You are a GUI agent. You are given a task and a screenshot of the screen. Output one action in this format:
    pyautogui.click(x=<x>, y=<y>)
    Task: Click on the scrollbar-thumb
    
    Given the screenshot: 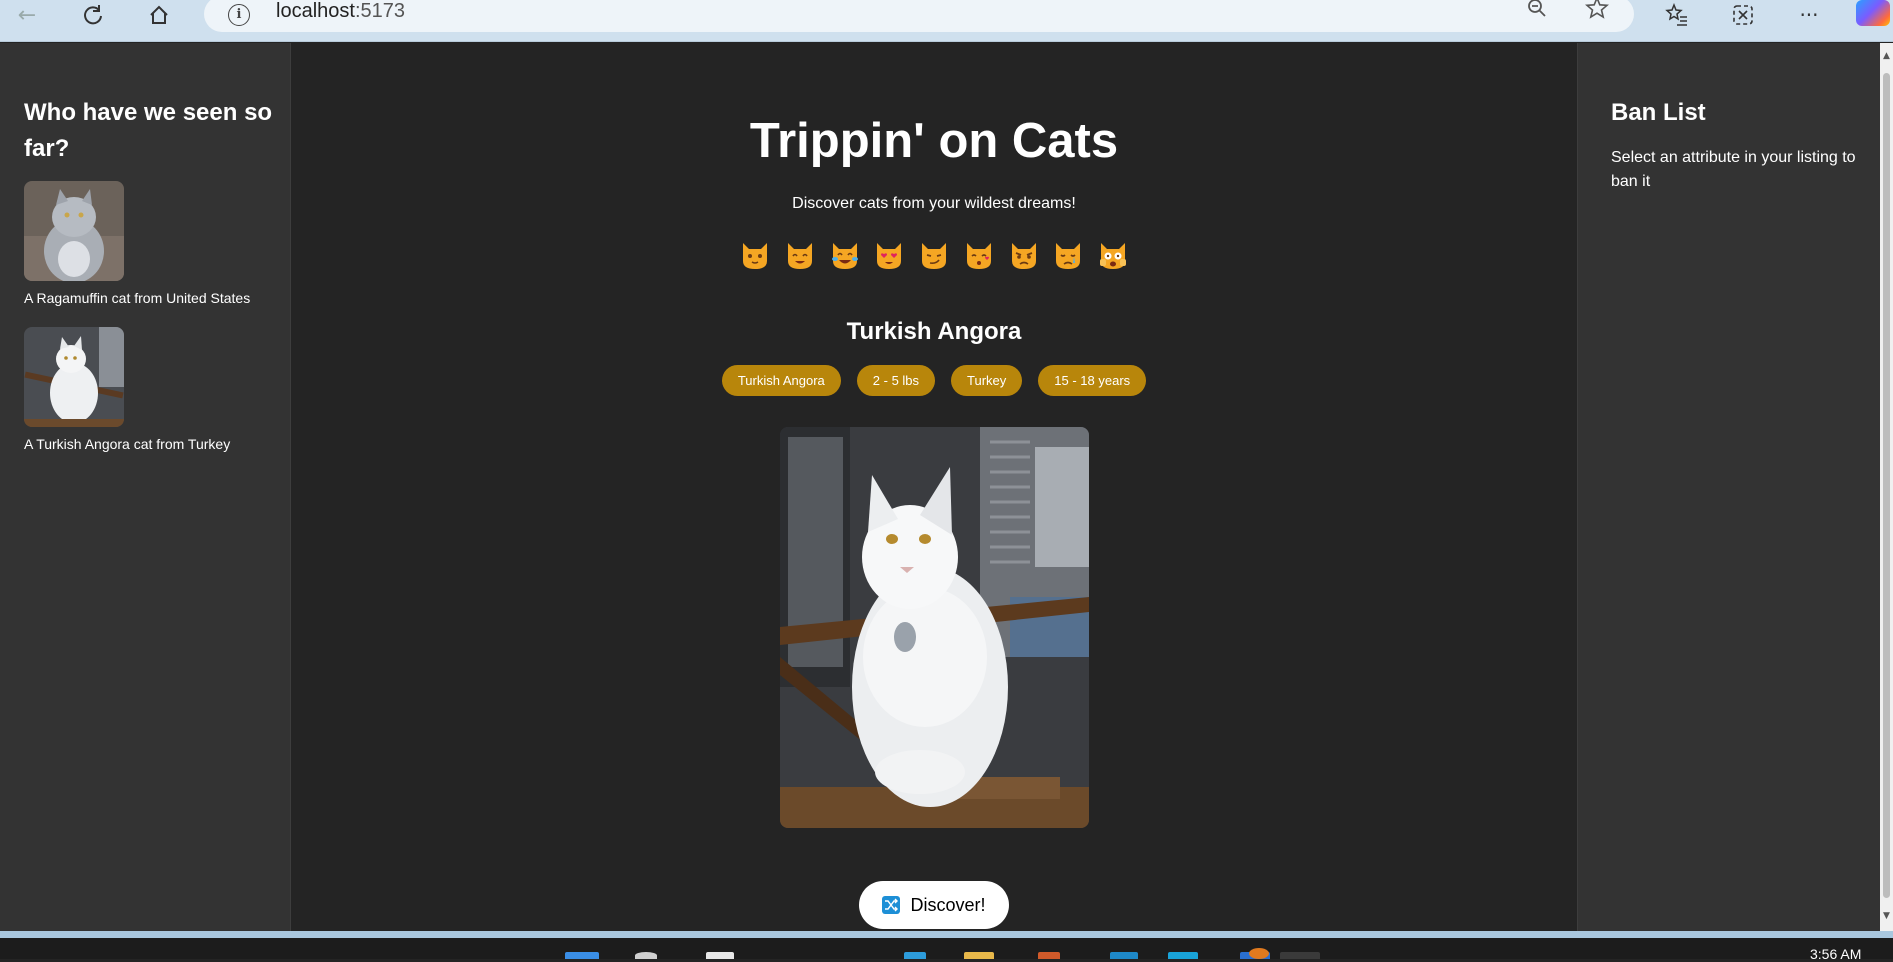 What is the action you would take?
    pyautogui.click(x=1886, y=485)
    